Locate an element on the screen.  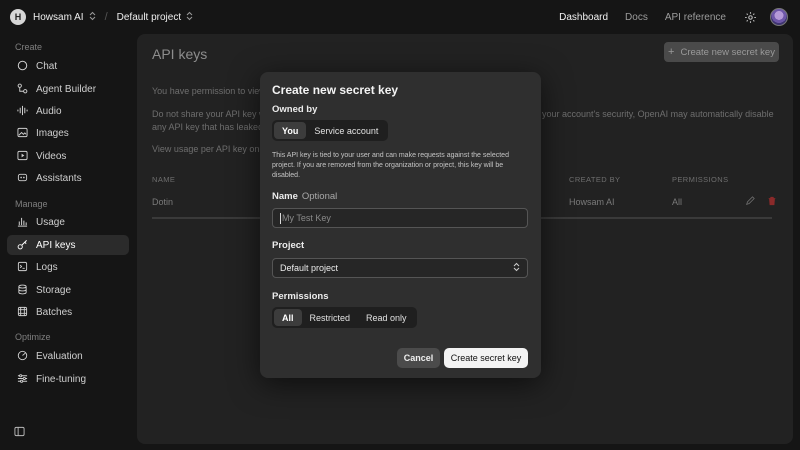
sidebar-item-label: Fine-tuning is located at coordinates (61, 379).